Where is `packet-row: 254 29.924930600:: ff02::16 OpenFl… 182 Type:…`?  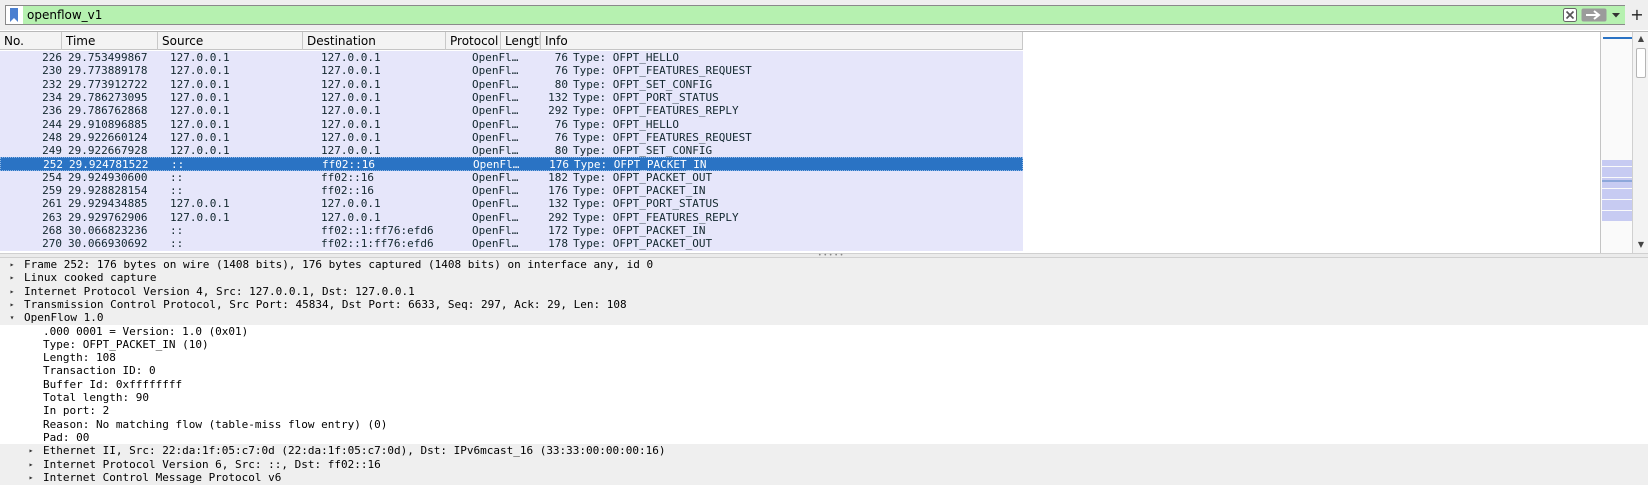
packet-row: 254 29.924930600:: ff02::16 OpenFl… 182 Type:… is located at coordinates (511, 178).